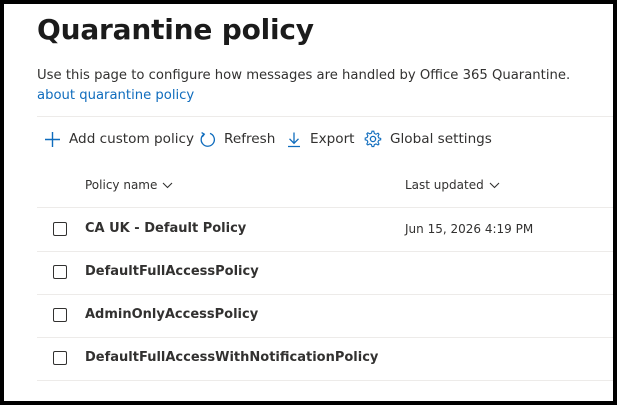 This screenshot has height=405, width=617. What do you see at coordinates (373, 139) in the screenshot?
I see `gear-icon` at bounding box center [373, 139].